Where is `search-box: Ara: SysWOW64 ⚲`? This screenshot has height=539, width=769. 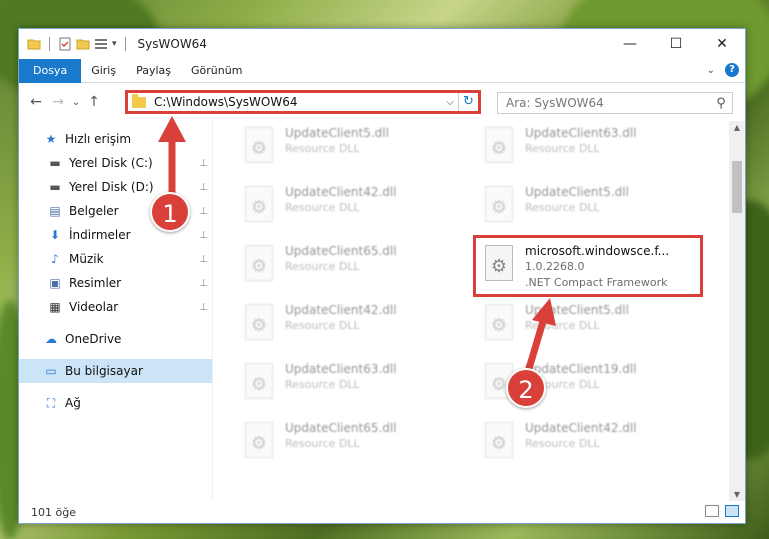 search-box: Ara: SysWOW64 ⚲ is located at coordinates (615, 103).